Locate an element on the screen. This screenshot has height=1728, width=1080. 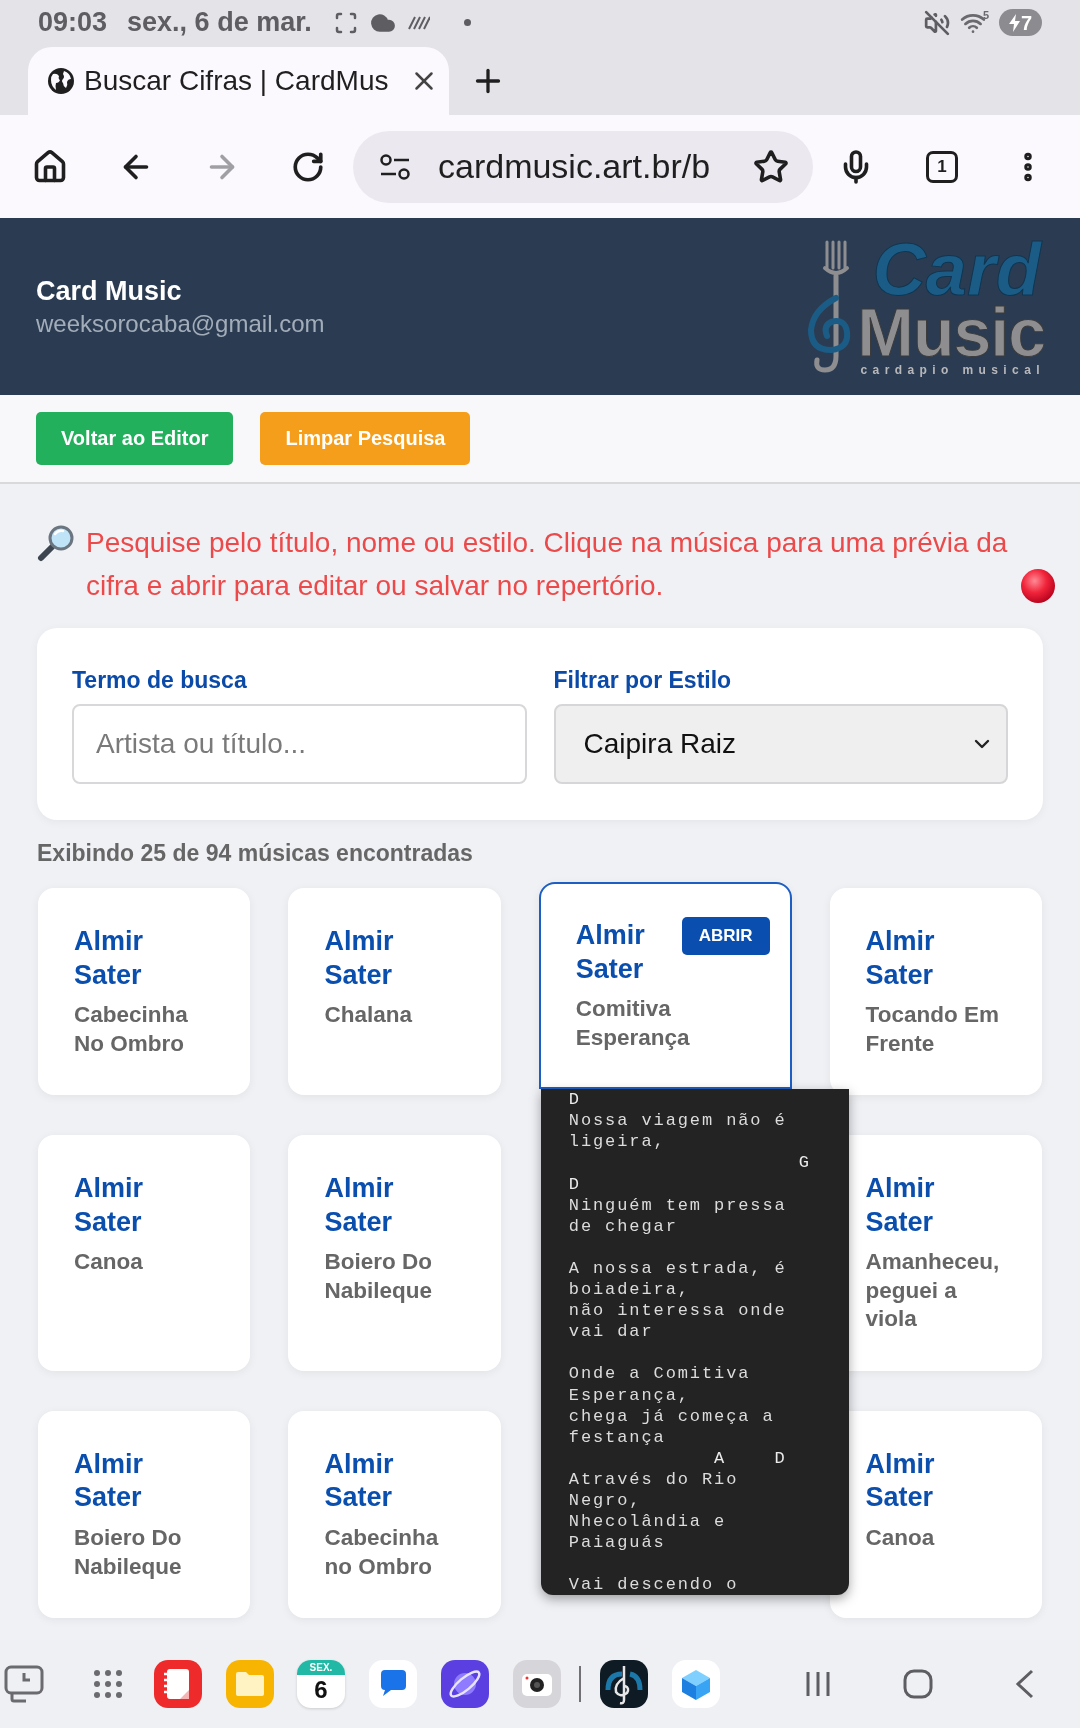
lyric-line: A nossa estrada, é is located at coordinates (677, 1268).